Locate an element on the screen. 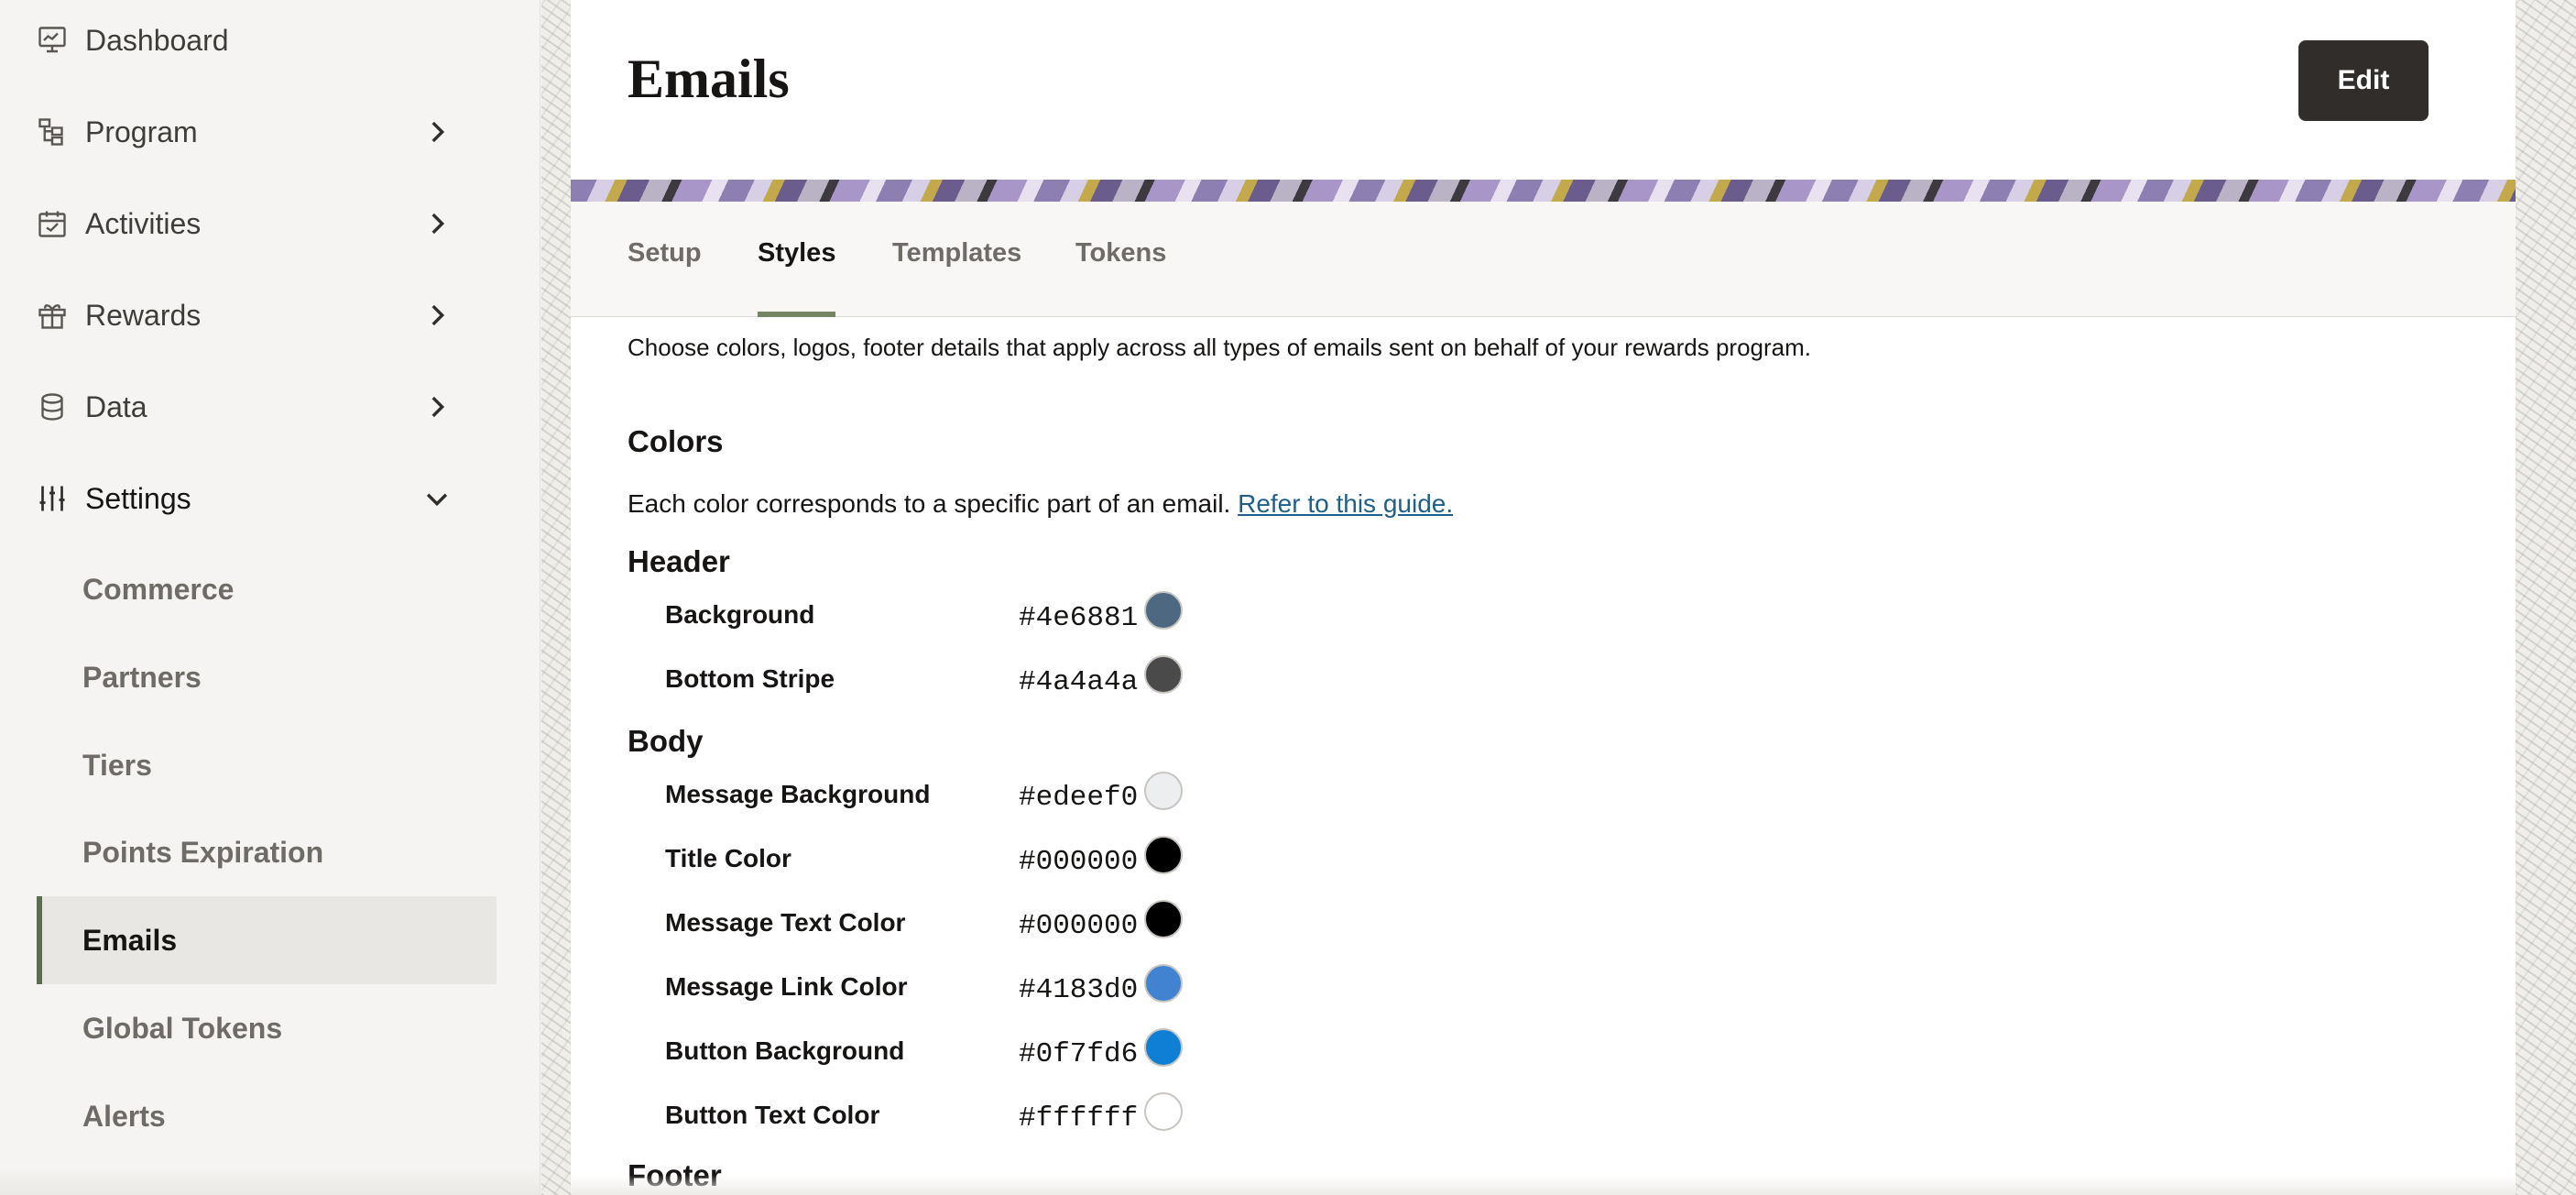 The width and height of the screenshot is (2576, 1195). program-icon is located at coordinates (53, 132).